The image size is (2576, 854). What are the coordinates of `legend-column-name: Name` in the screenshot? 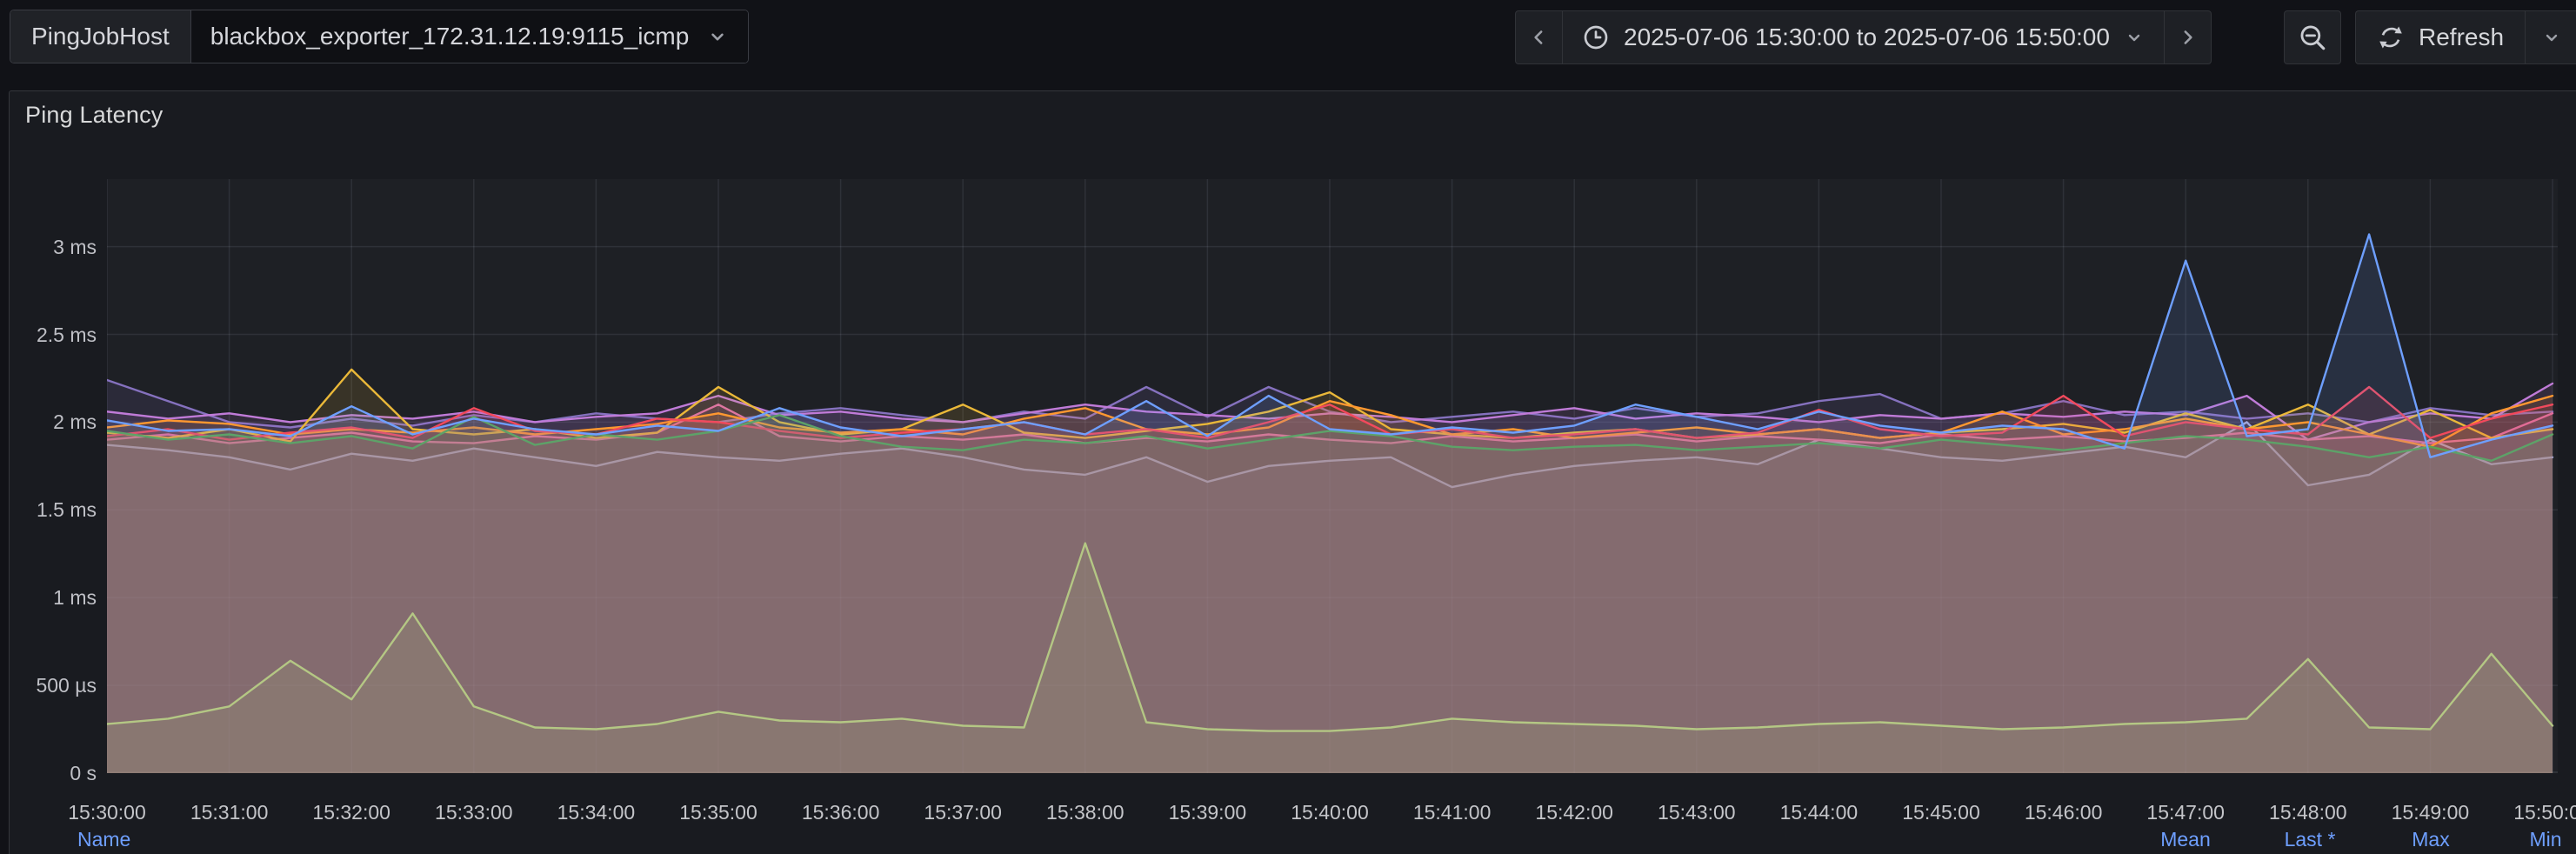 It's located at (103, 839).